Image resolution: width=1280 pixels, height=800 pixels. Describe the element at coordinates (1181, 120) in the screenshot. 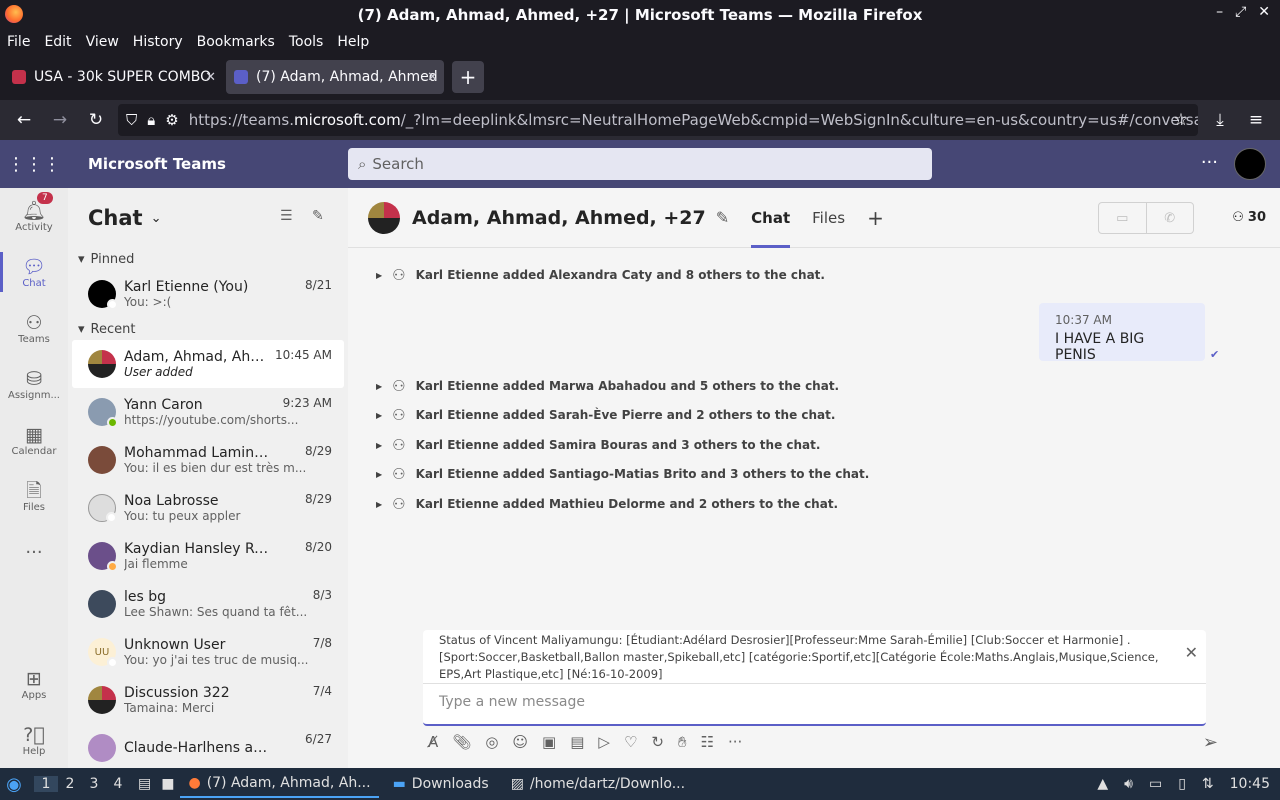

I see `bookmark-star-icon: ☆` at that location.